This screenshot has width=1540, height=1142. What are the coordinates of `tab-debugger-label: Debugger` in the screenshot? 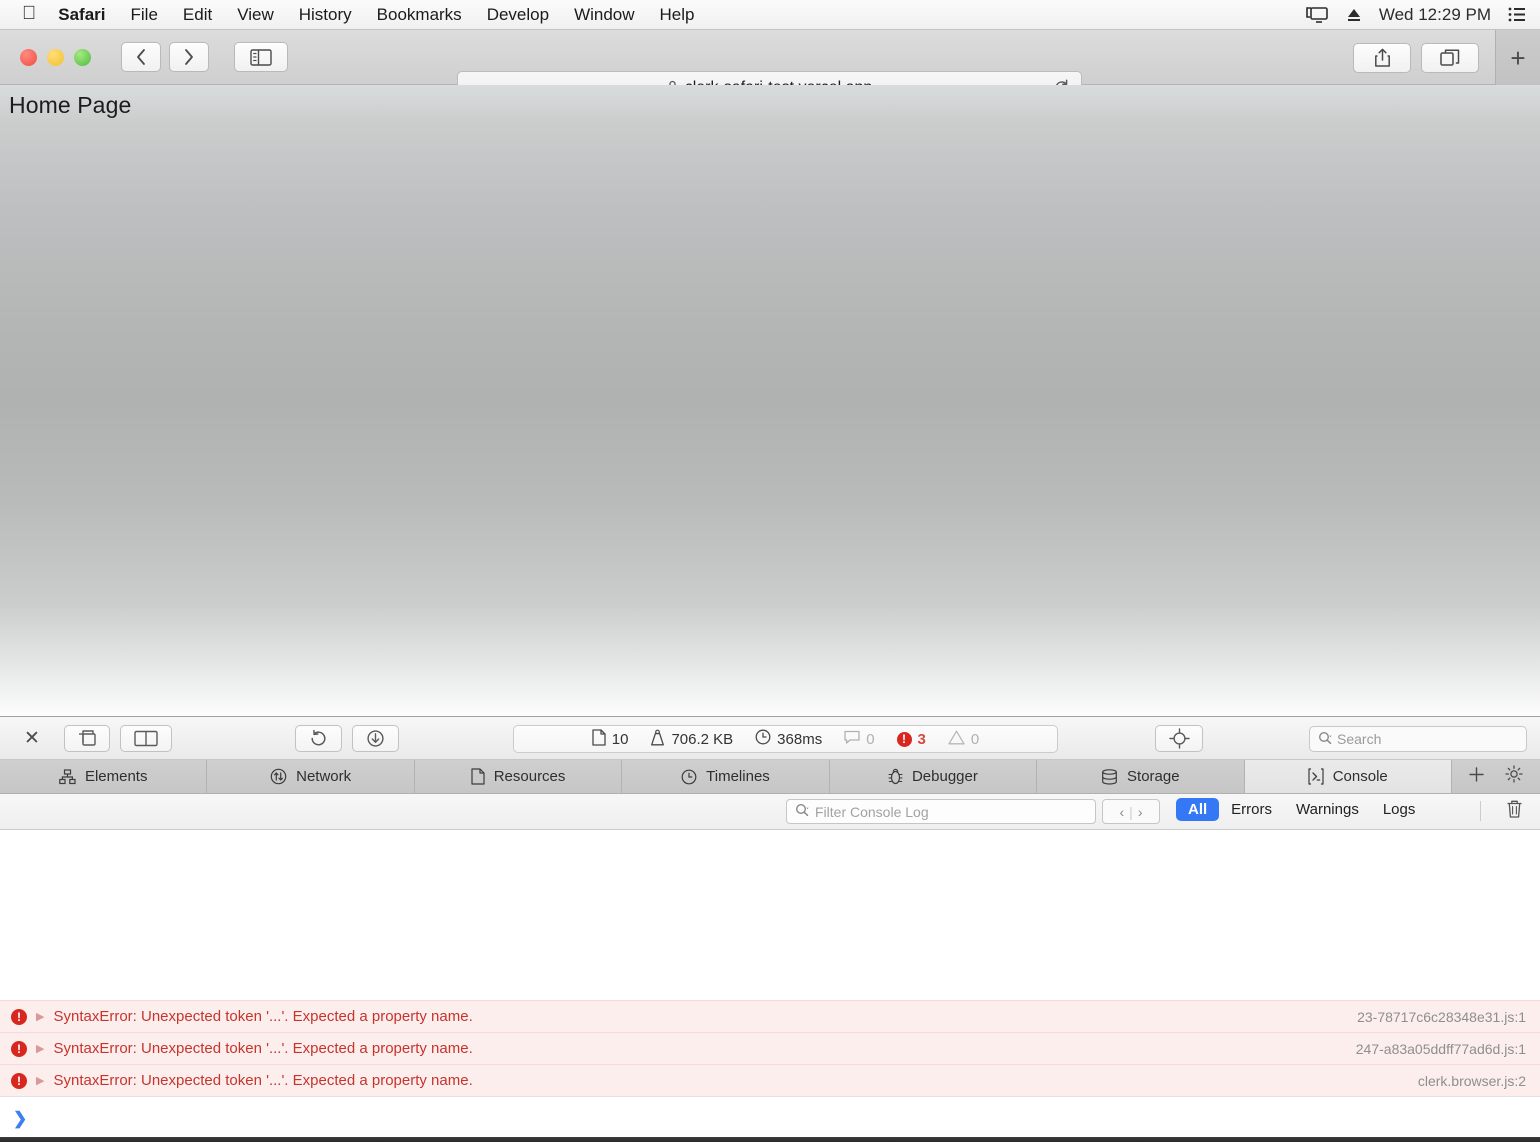 It's located at (944, 776).